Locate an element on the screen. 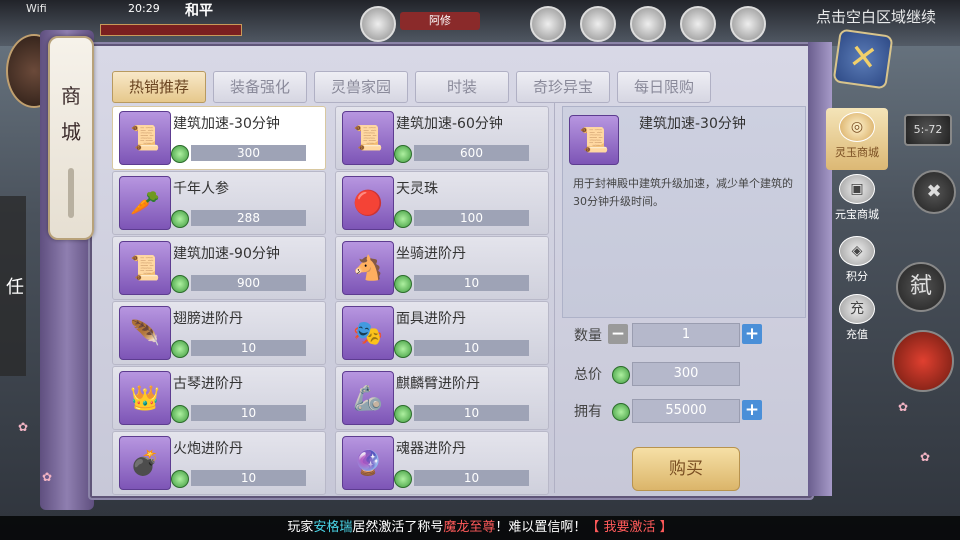 This screenshot has width=960, height=540. tab-hot: 热销推荐 is located at coordinates (159, 87).